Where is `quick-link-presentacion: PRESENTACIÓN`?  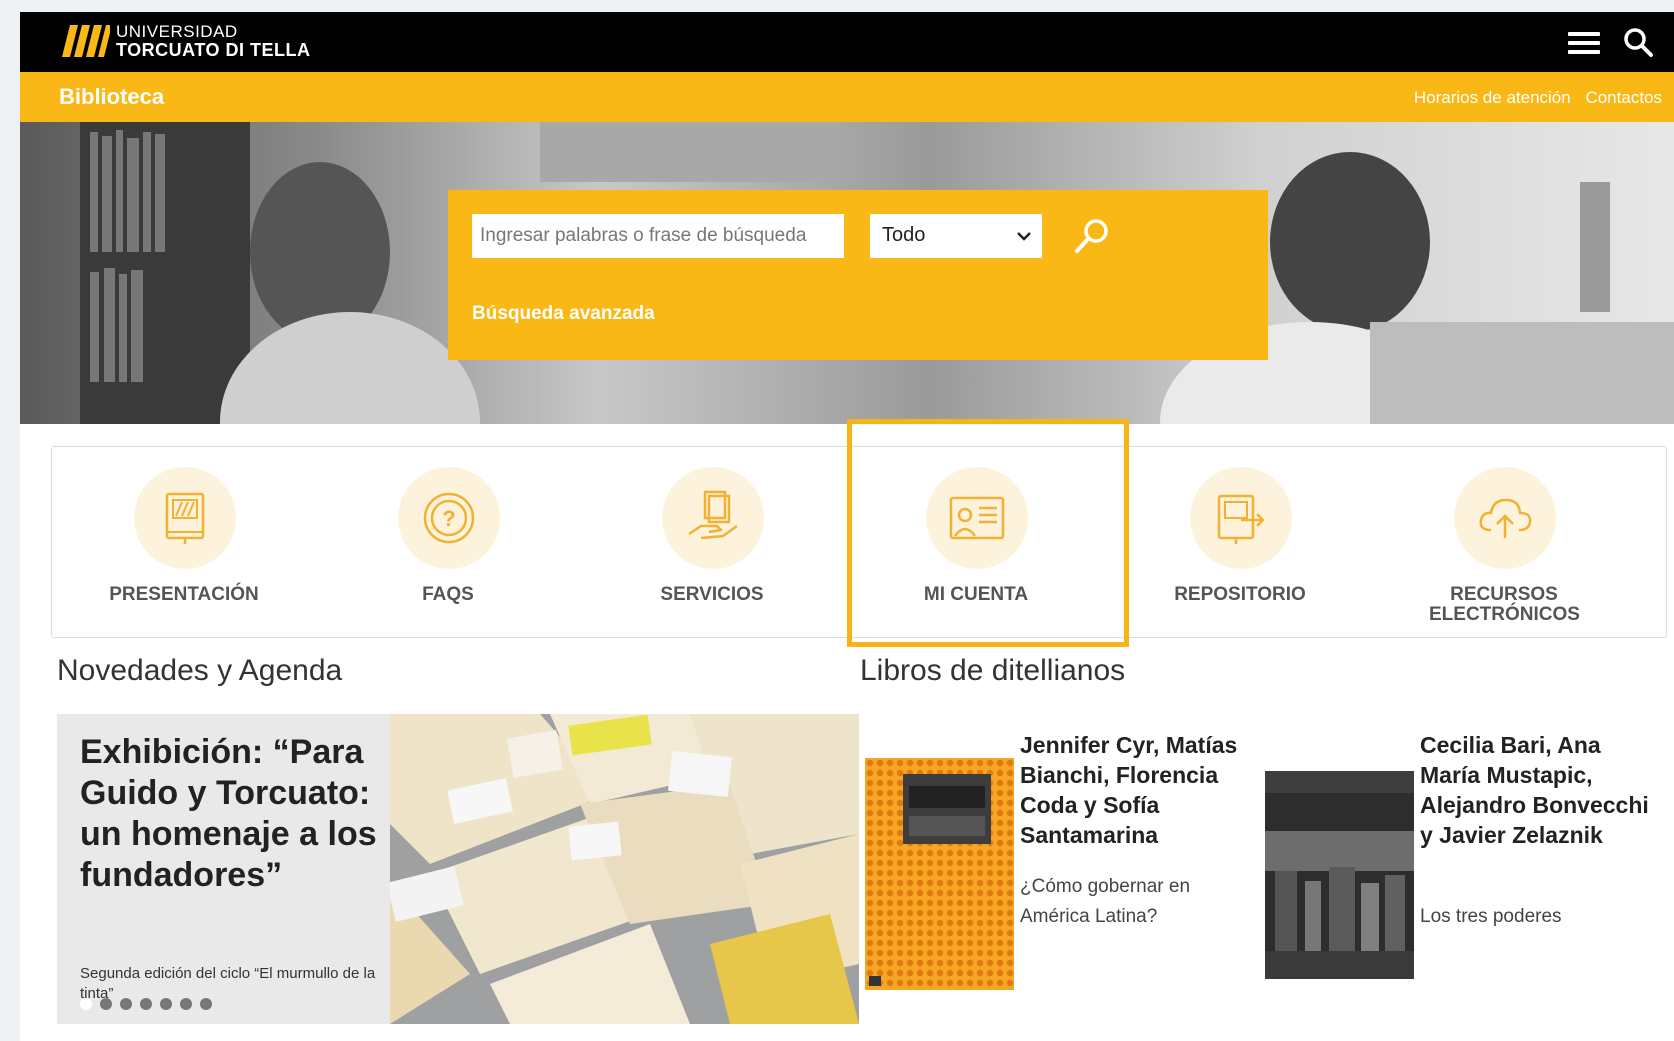 quick-link-presentacion: PRESENTACIÓN is located at coordinates (184, 542).